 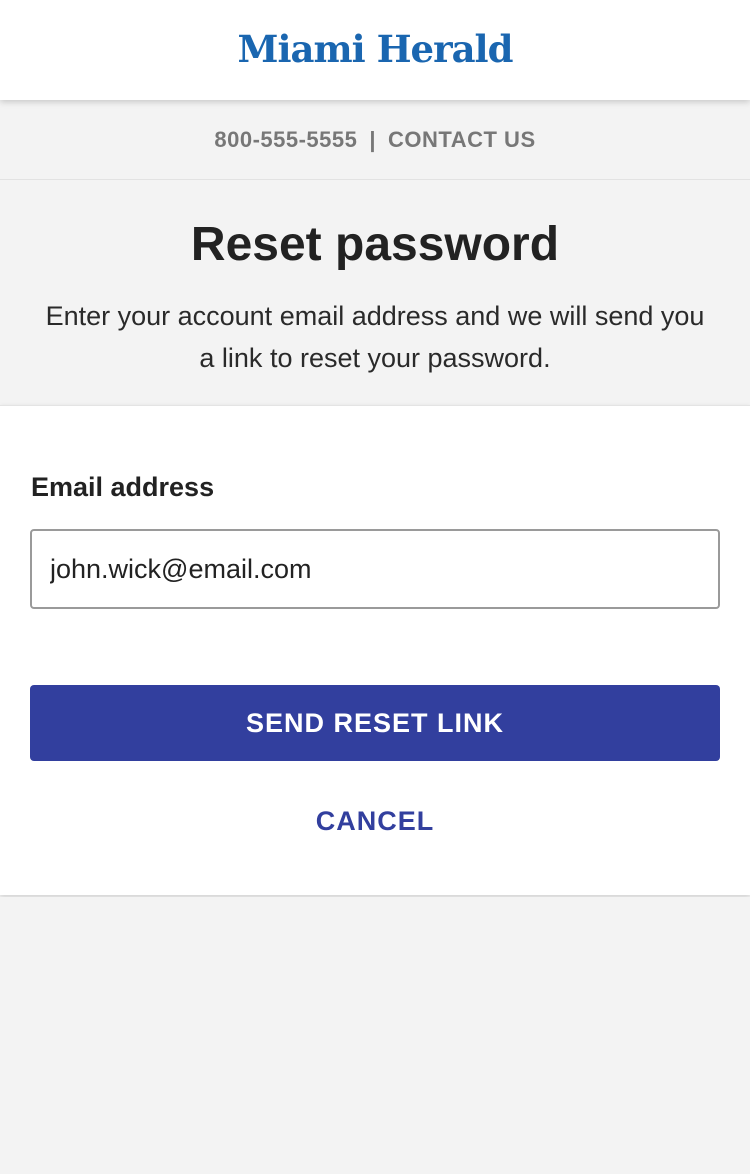 I want to click on miami-herald-logo: Miami Herald, so click(x=376, y=49).